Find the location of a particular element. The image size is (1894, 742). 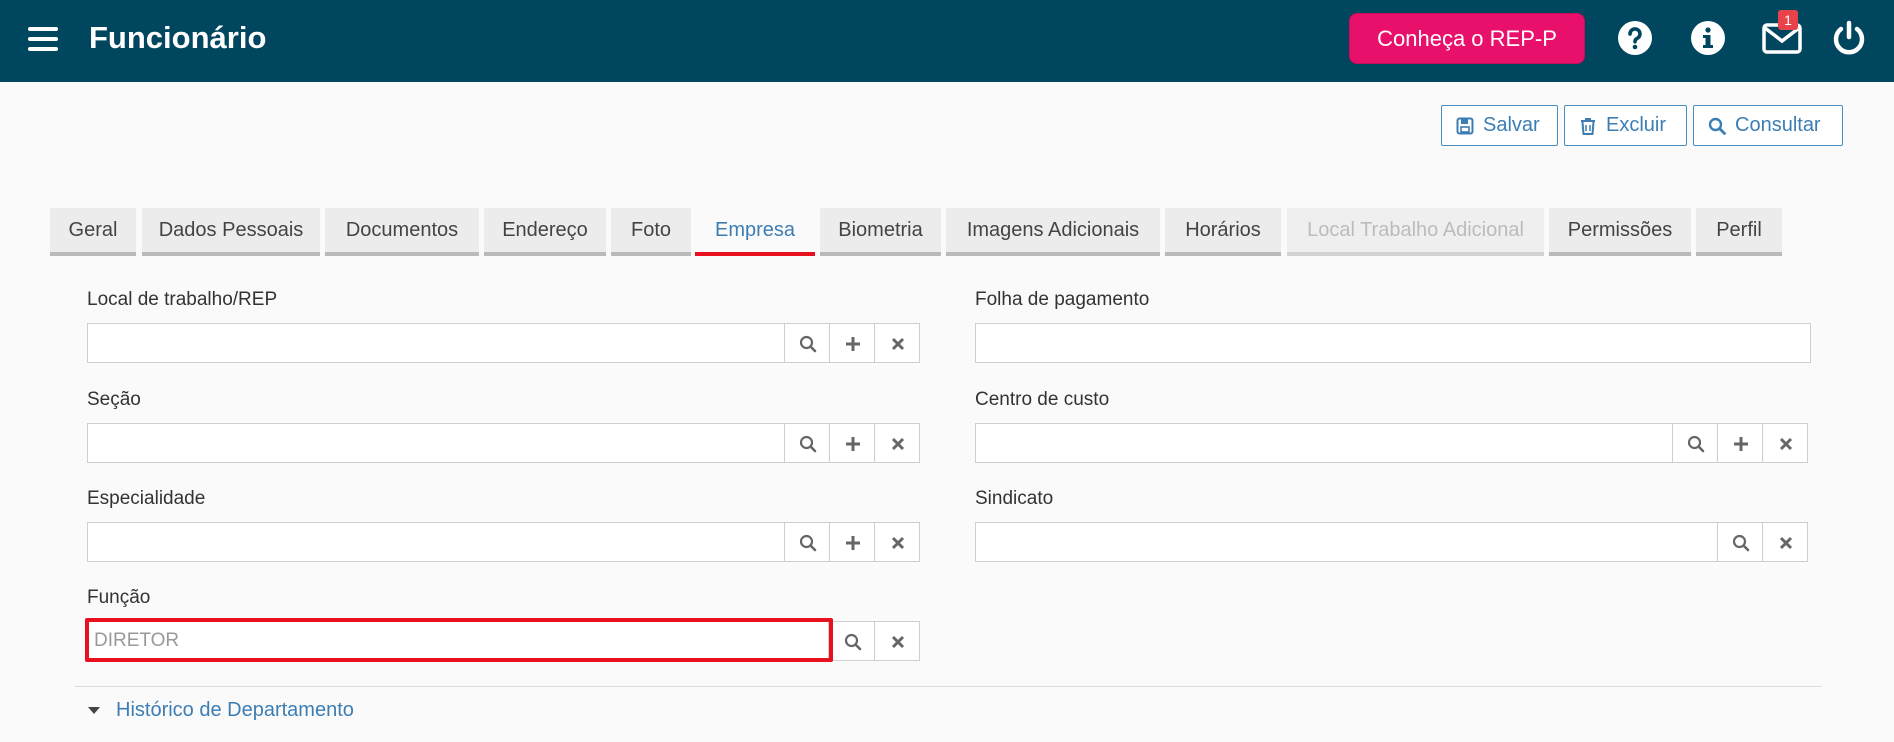

top-header-bar: Funcionário Conheça o REP-P 1 is located at coordinates (947, 41).